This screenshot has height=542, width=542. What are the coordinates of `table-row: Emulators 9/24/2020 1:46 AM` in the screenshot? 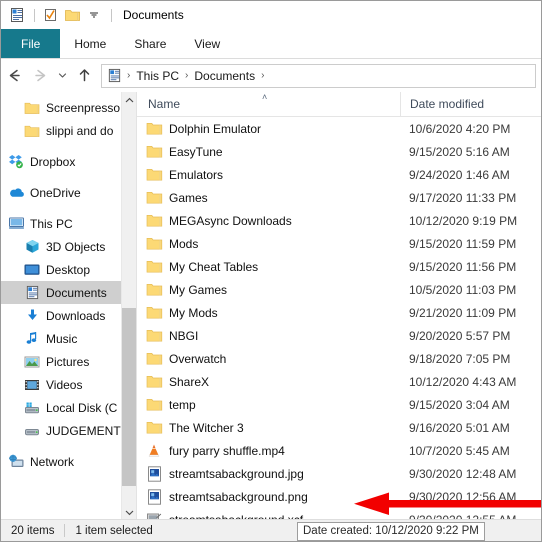 It's located at (339, 174).